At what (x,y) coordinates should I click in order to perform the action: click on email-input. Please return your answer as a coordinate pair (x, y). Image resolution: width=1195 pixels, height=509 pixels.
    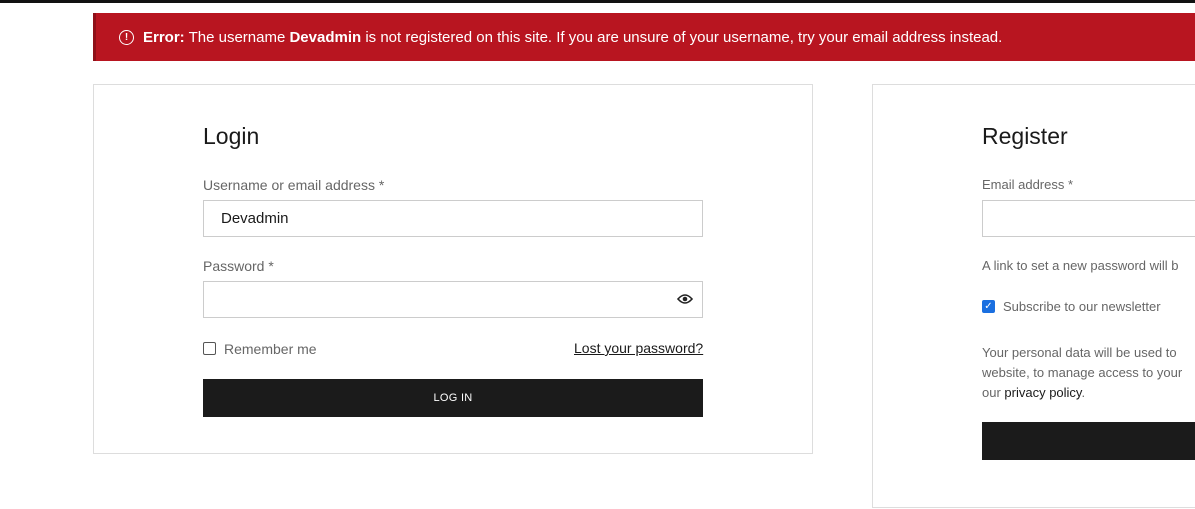
    Looking at the image, I should click on (1088, 218).